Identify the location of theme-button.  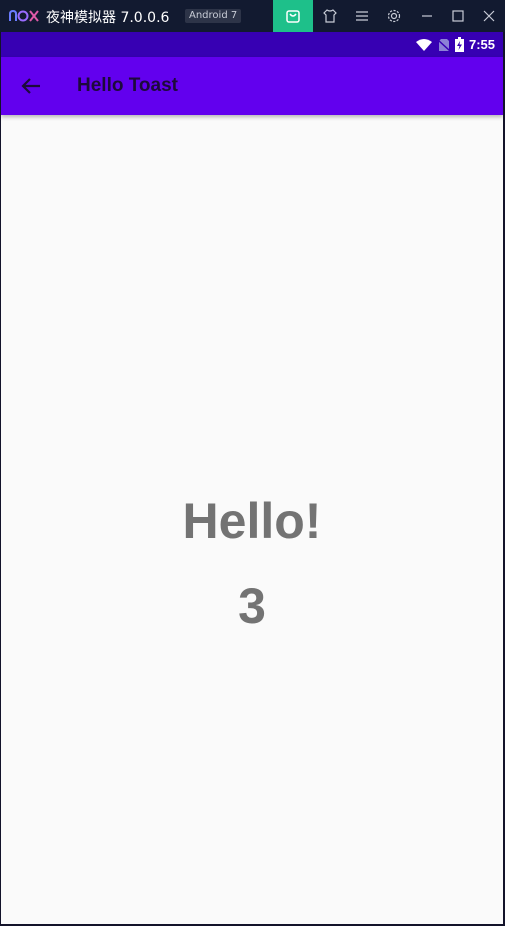
(330, 16).